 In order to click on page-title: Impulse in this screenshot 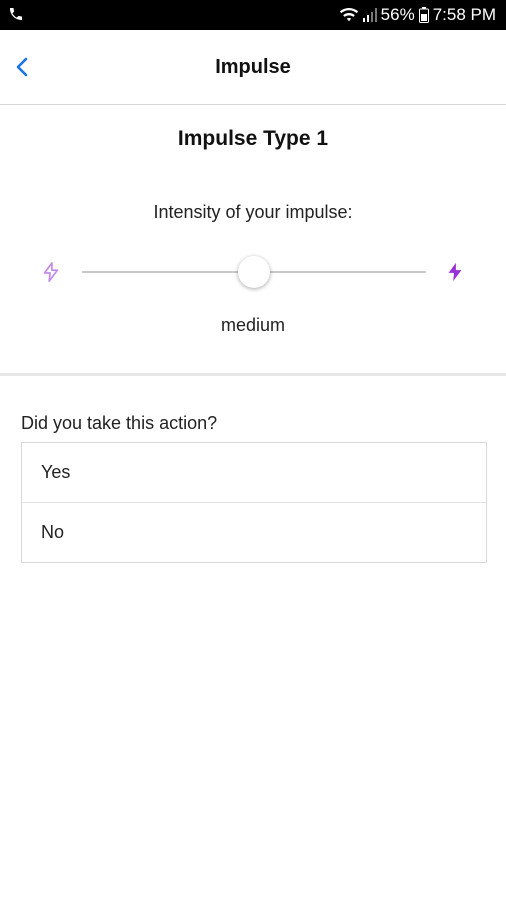, I will do `click(253, 67)`.